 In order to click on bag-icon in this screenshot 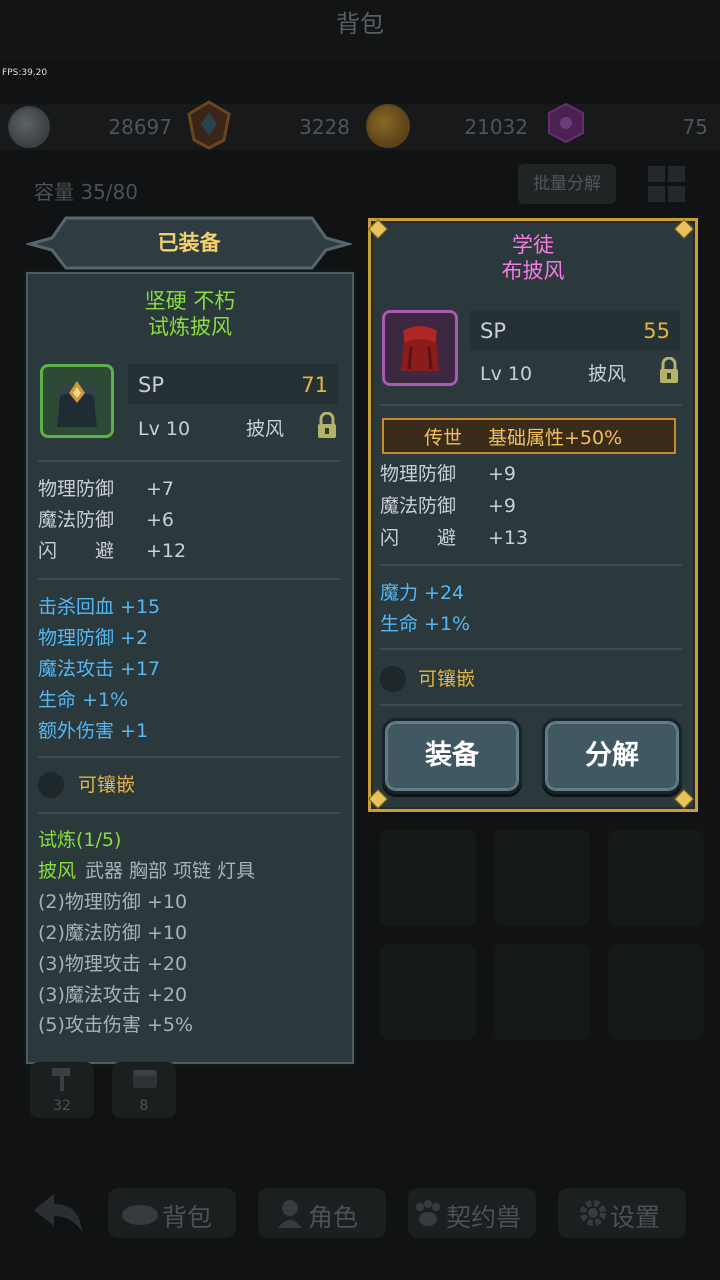, I will do `click(140, 1213)`.